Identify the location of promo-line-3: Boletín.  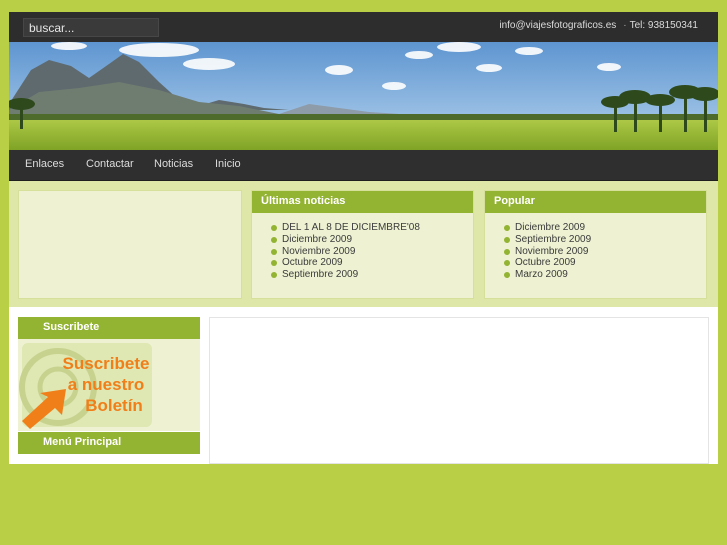
(114, 405).